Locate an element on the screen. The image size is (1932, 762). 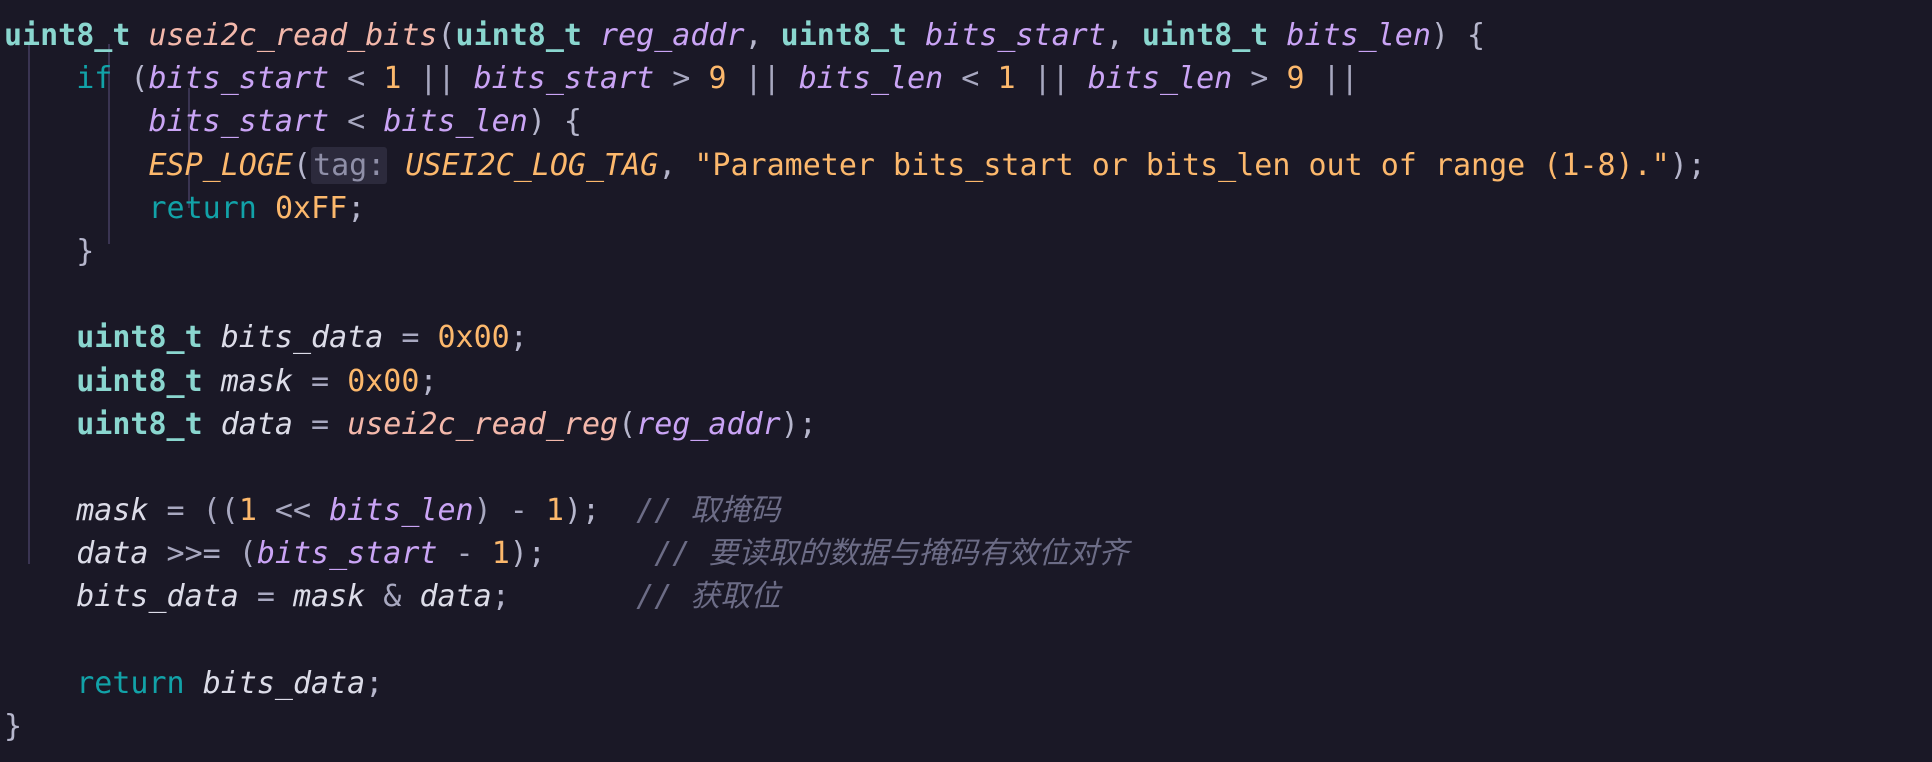
code-line: uint8_t mask = 0x00; is located at coordinates (966, 381).